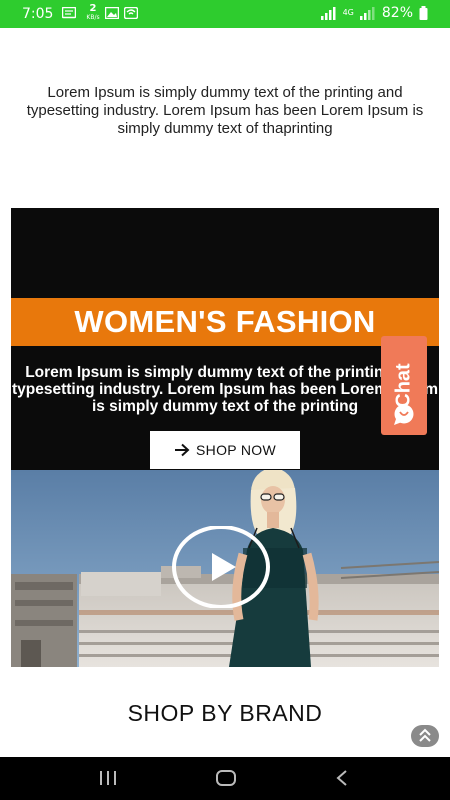 This screenshot has width=450, height=800. I want to click on back-icon, so click(342, 778).